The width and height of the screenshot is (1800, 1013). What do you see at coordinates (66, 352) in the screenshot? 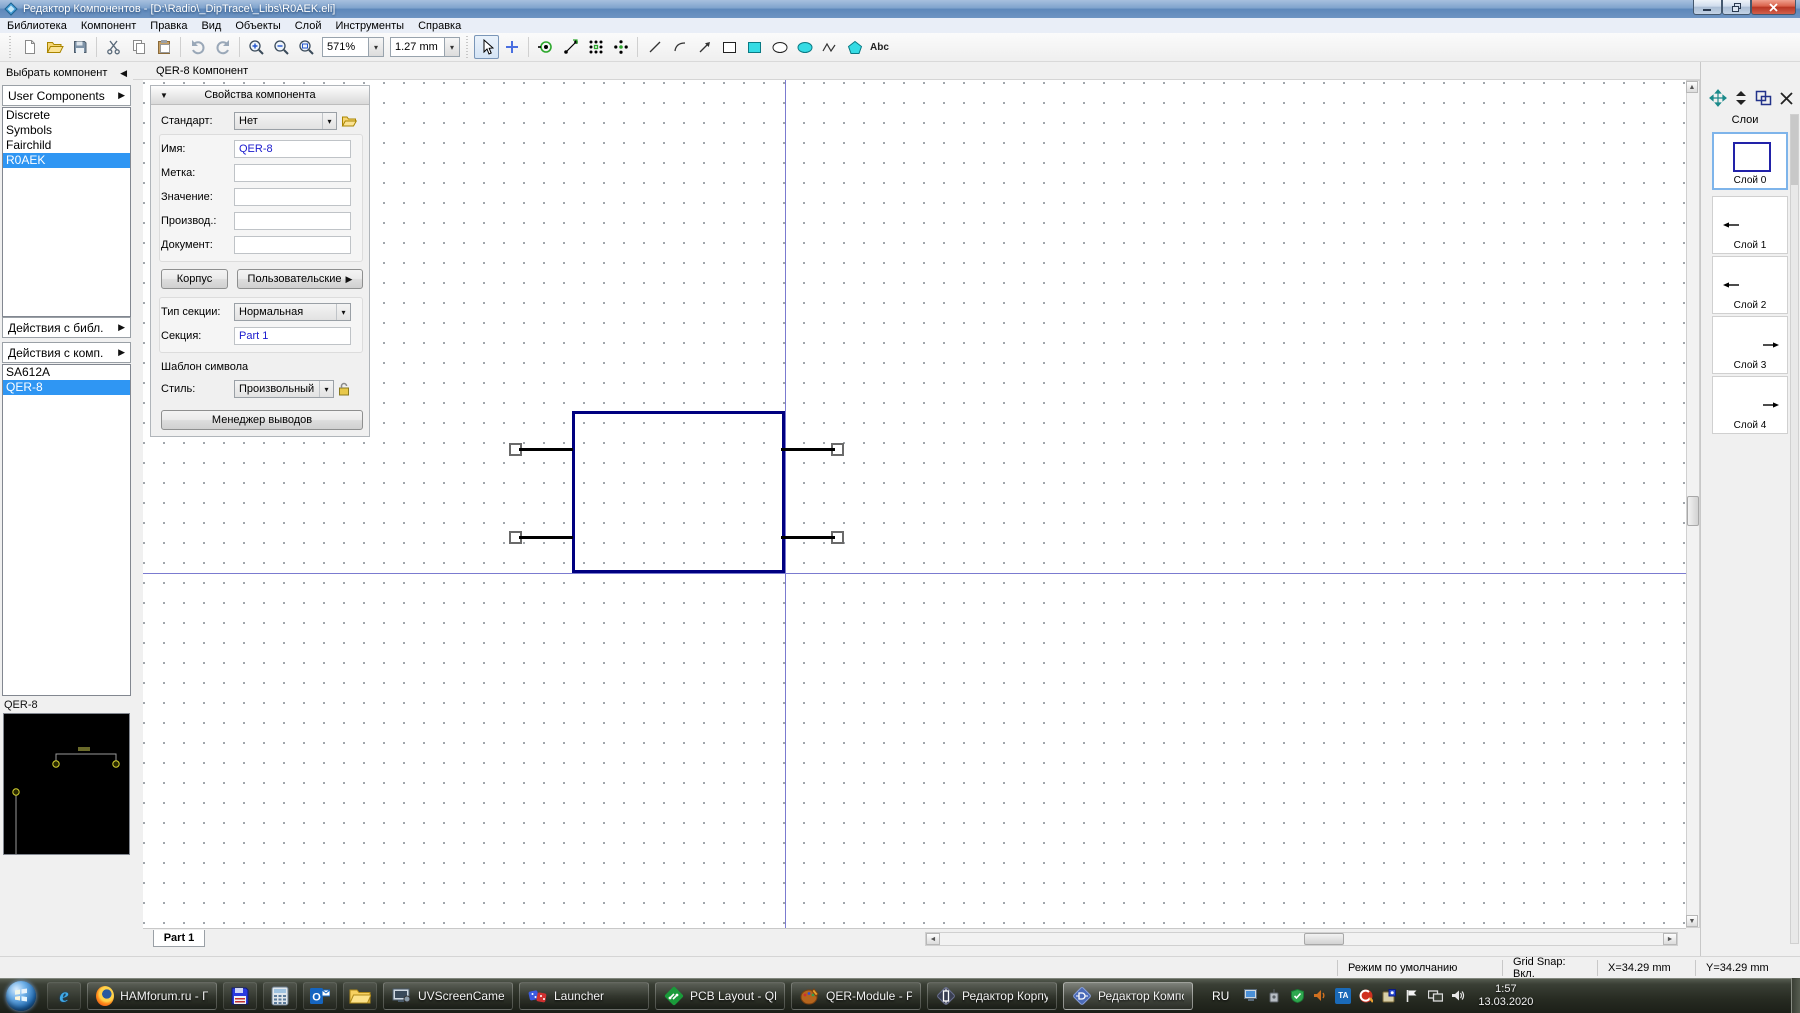
I see `component-actions-button: Действия с комп. ▶` at bounding box center [66, 352].